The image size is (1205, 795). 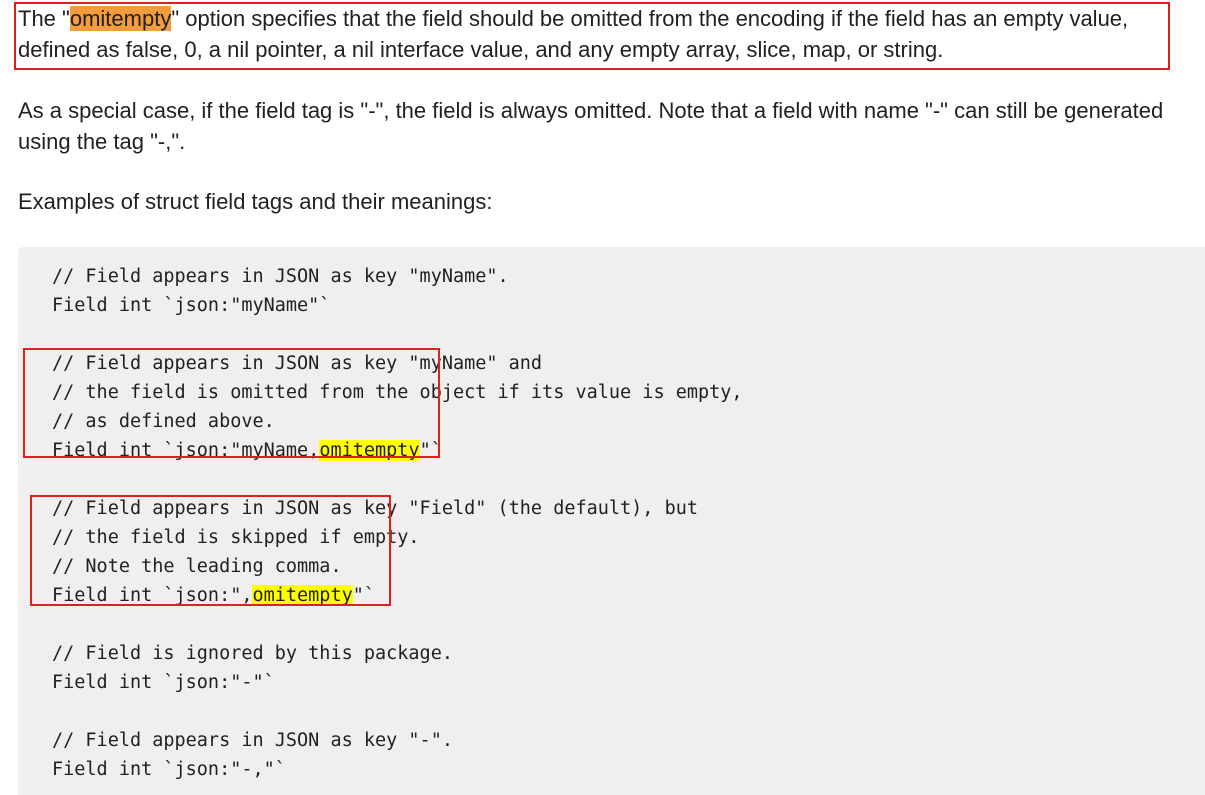 What do you see at coordinates (252, 653) in the screenshot?
I see `code-comment: // Field is ignored by this package.` at bounding box center [252, 653].